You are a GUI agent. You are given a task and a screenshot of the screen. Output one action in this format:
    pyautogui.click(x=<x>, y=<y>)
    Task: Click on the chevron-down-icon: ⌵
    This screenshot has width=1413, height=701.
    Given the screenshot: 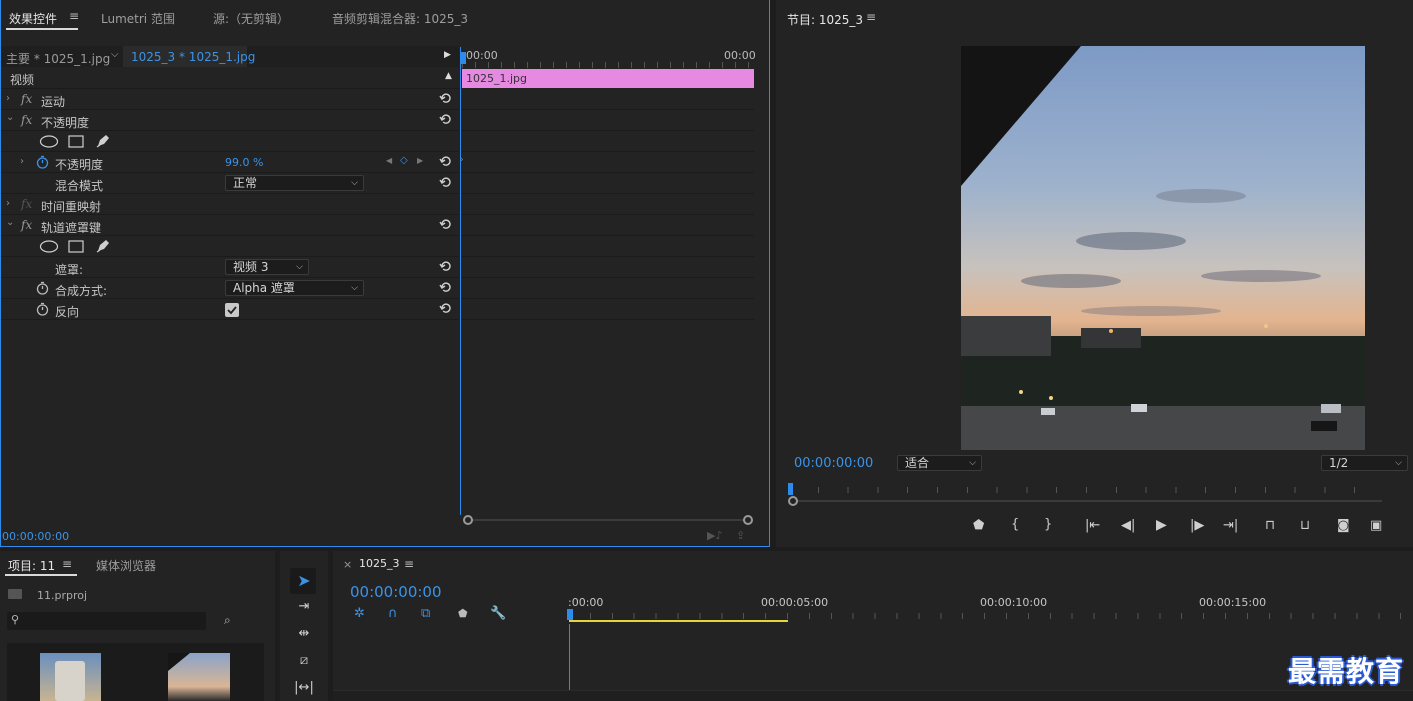 What is the action you would take?
    pyautogui.click(x=115, y=54)
    